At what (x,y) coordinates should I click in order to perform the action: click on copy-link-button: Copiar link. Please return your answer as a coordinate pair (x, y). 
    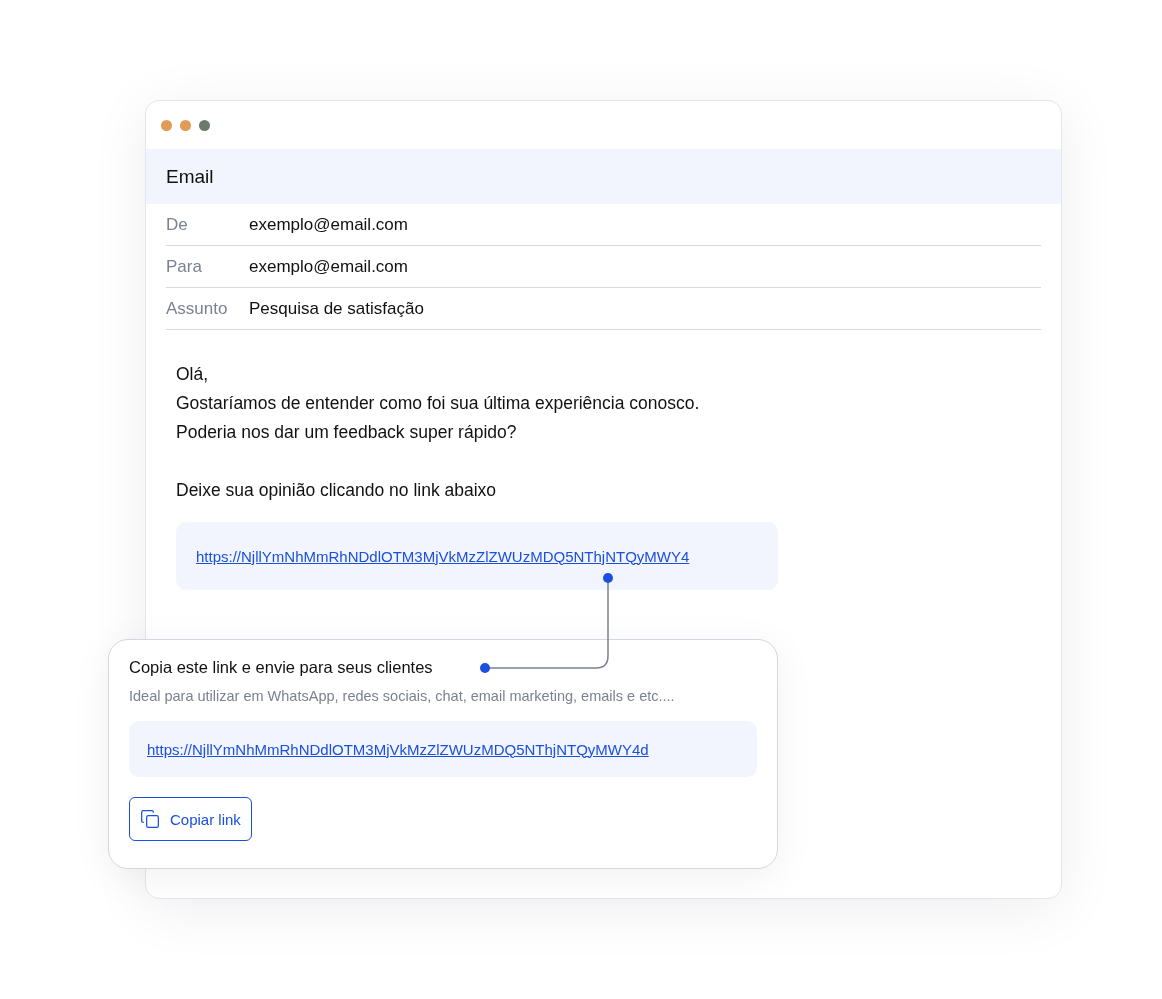
    Looking at the image, I should click on (190, 819).